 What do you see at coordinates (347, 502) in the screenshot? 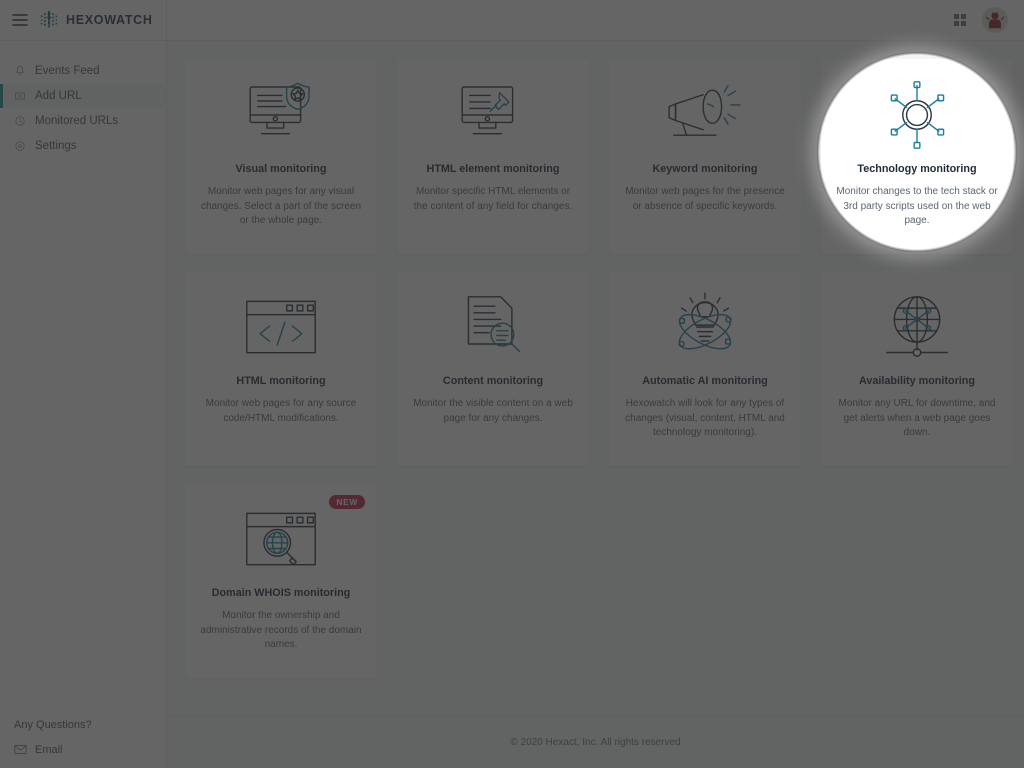
I see `new-badge: NEW` at bounding box center [347, 502].